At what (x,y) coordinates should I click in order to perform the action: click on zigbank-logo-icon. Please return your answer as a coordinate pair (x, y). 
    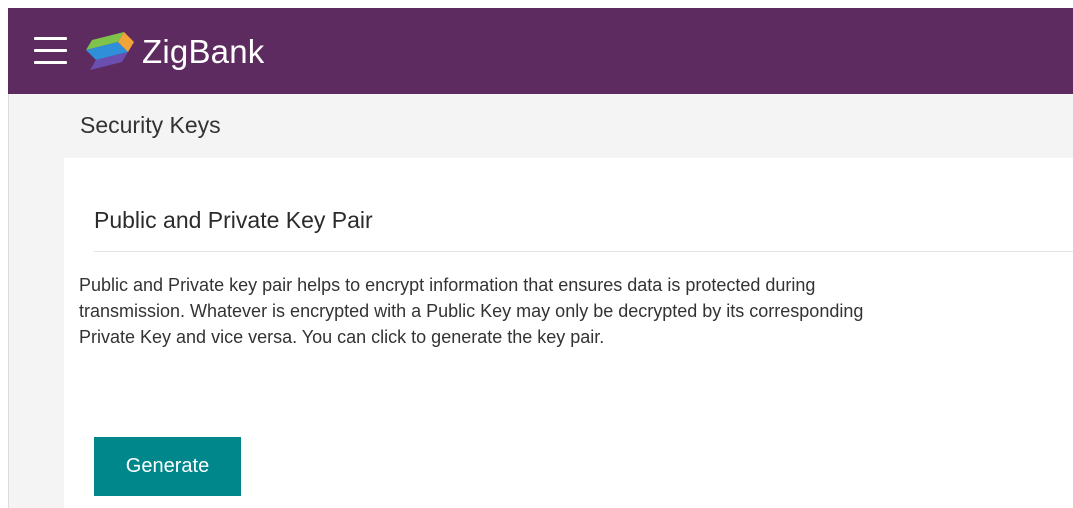
    Looking at the image, I should click on (110, 51).